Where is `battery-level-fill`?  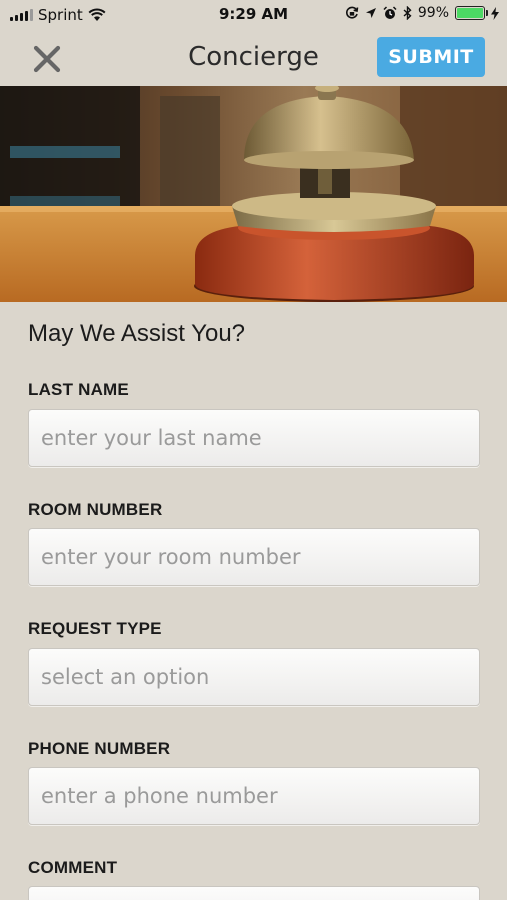
battery-level-fill is located at coordinates (470, 13).